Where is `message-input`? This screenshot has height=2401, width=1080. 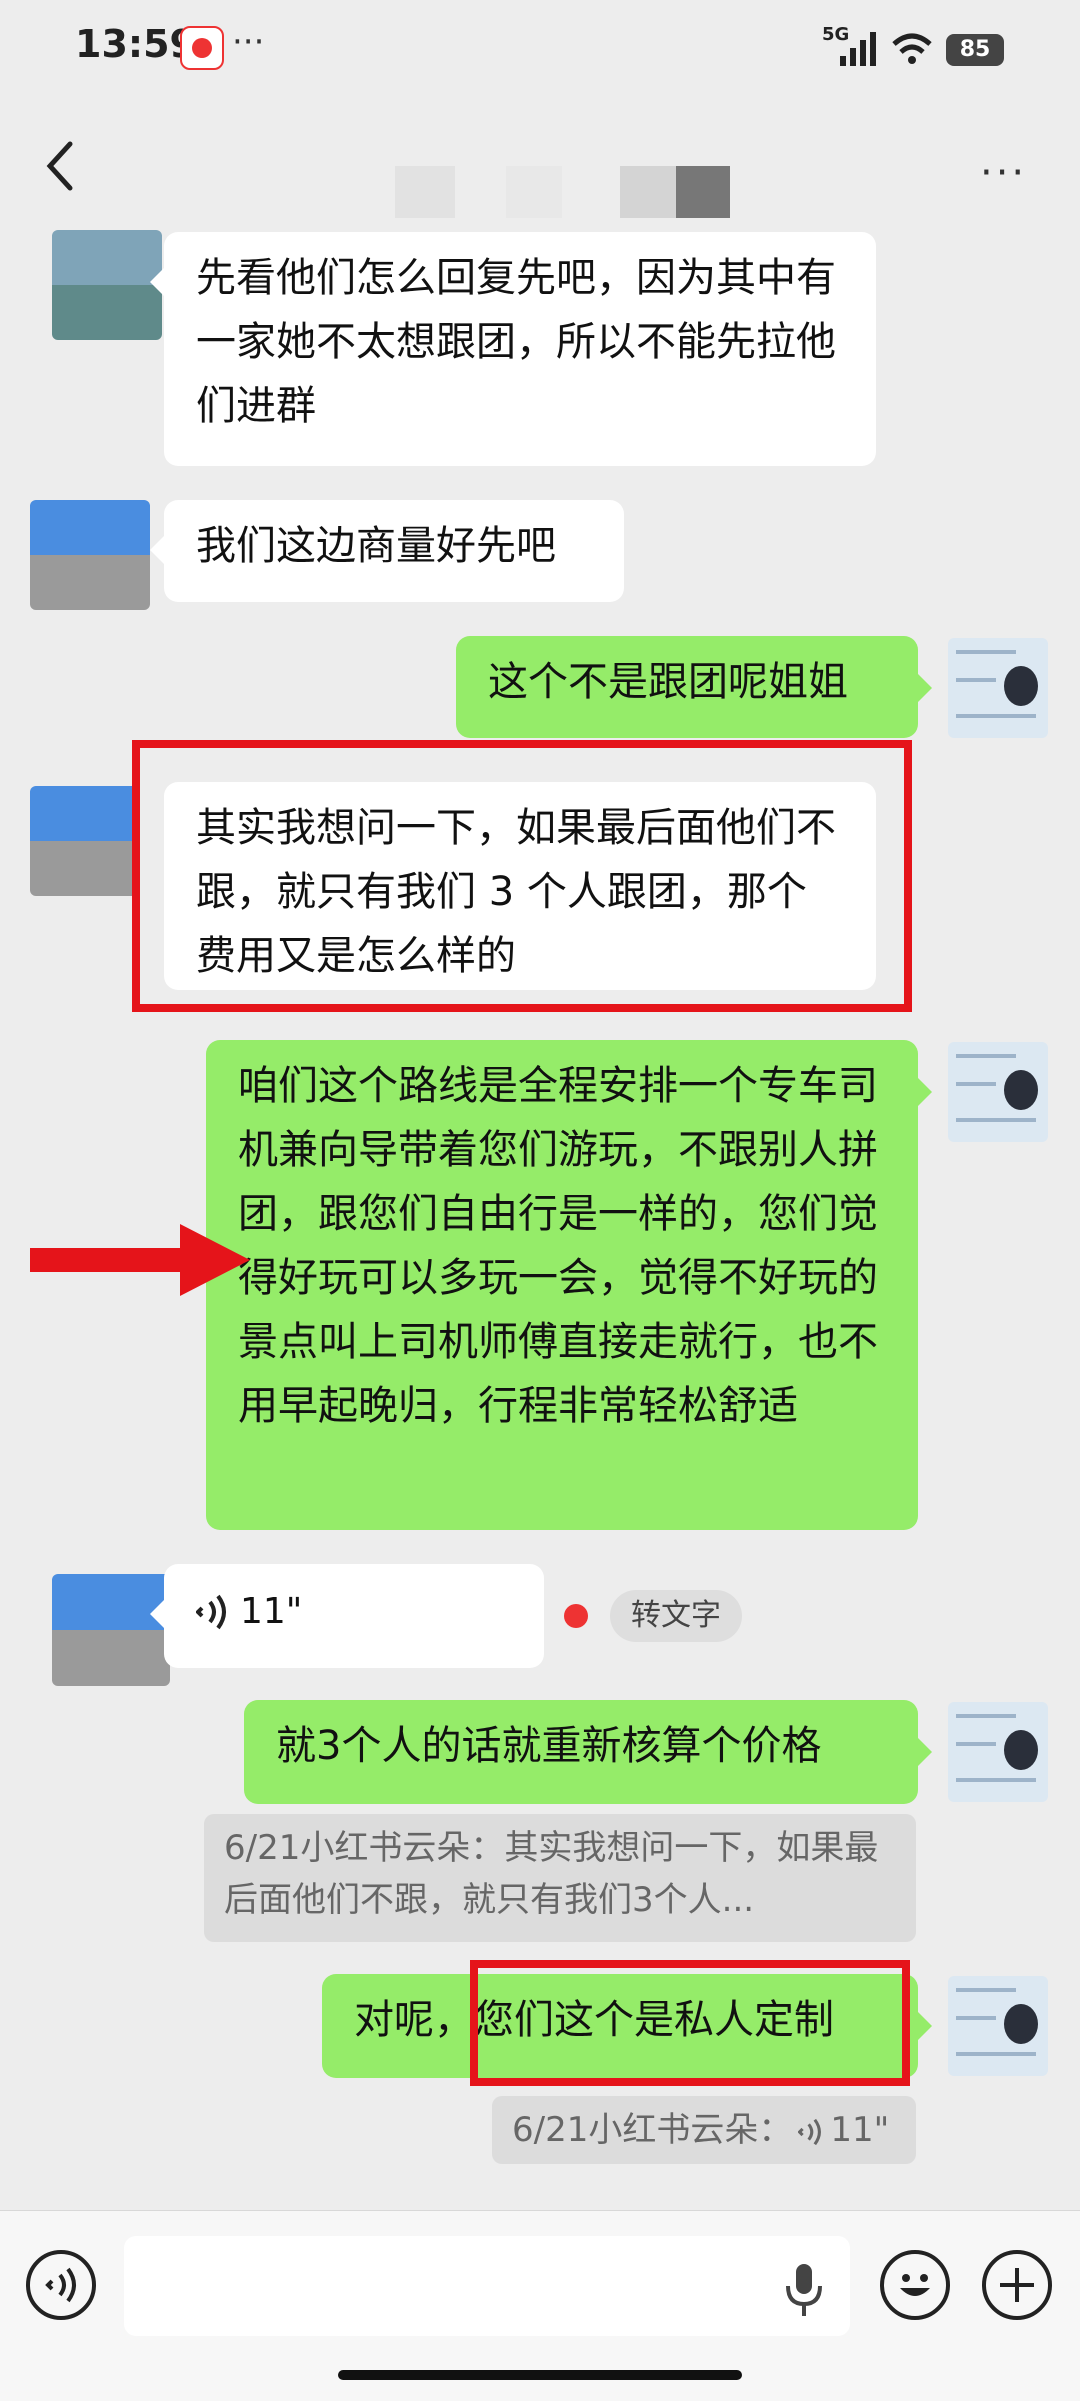
message-input is located at coordinates (487, 2286).